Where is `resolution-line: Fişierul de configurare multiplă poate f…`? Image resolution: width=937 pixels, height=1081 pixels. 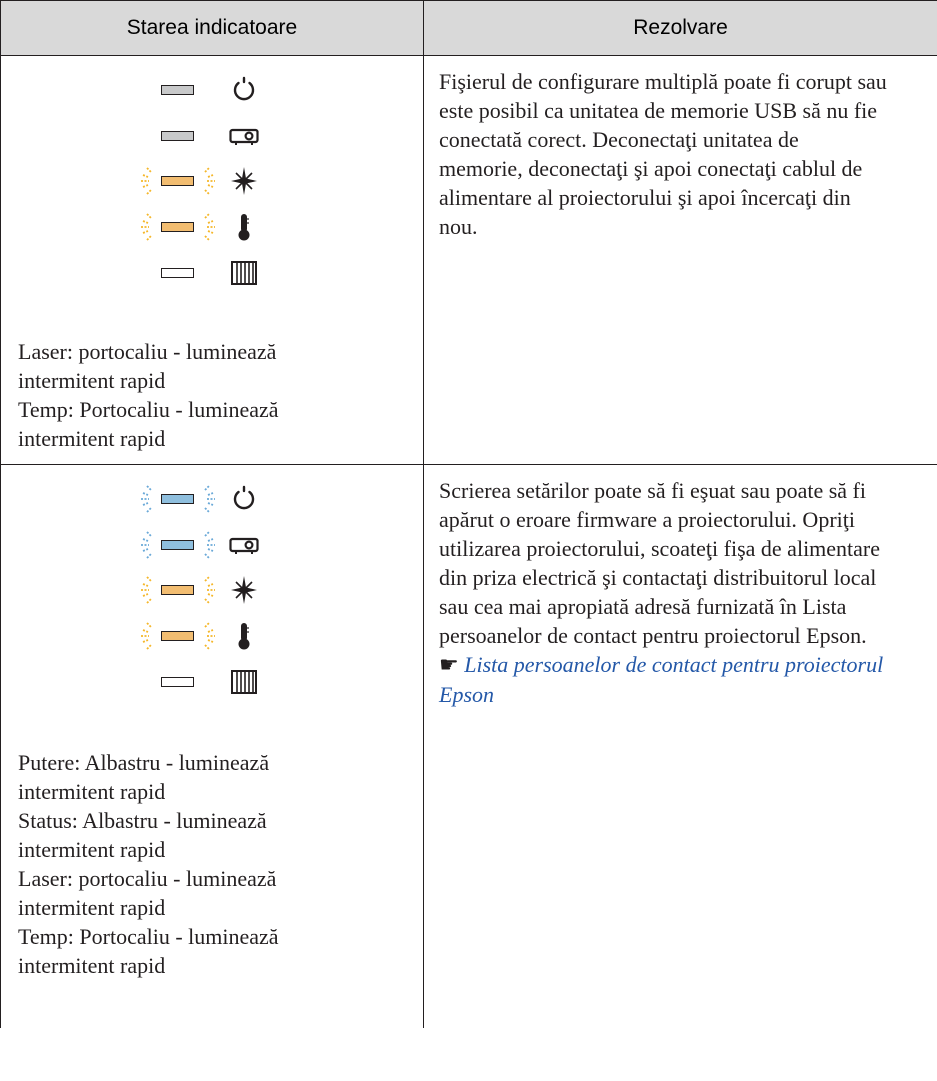
resolution-line: Fişierul de configurare multiplă poate f… is located at coordinates (663, 81).